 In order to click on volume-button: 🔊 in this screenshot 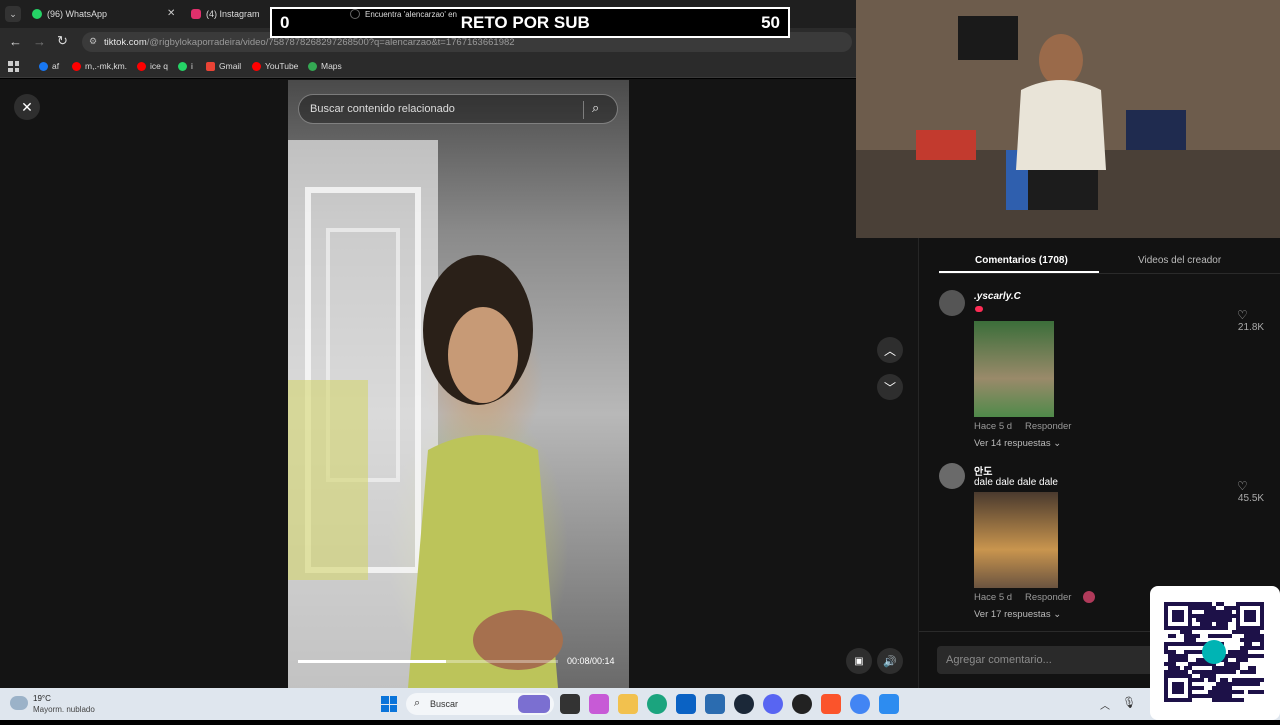, I will do `click(890, 661)`.